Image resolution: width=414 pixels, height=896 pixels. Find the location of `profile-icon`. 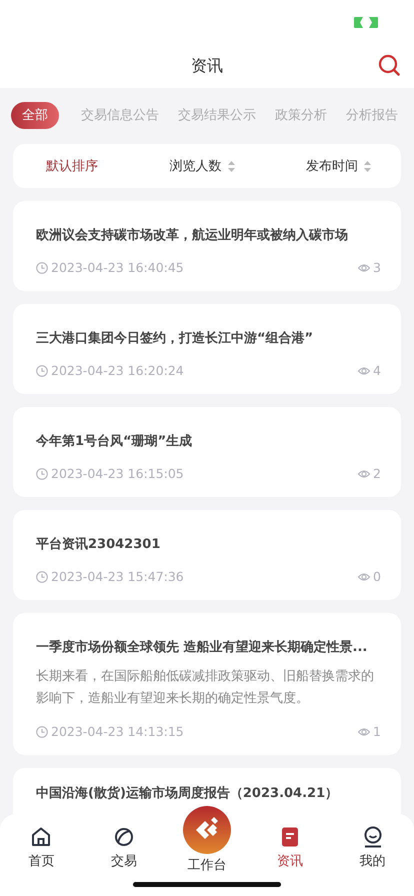

profile-icon is located at coordinates (373, 837).